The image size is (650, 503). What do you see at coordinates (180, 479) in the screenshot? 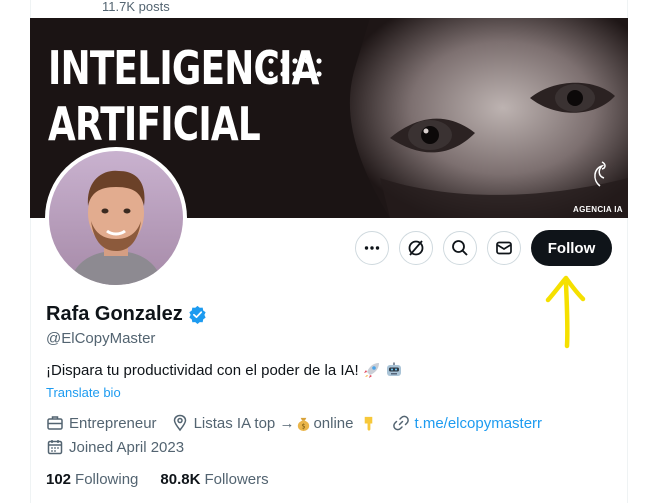
I see `followers-count: 80.8K` at bounding box center [180, 479].